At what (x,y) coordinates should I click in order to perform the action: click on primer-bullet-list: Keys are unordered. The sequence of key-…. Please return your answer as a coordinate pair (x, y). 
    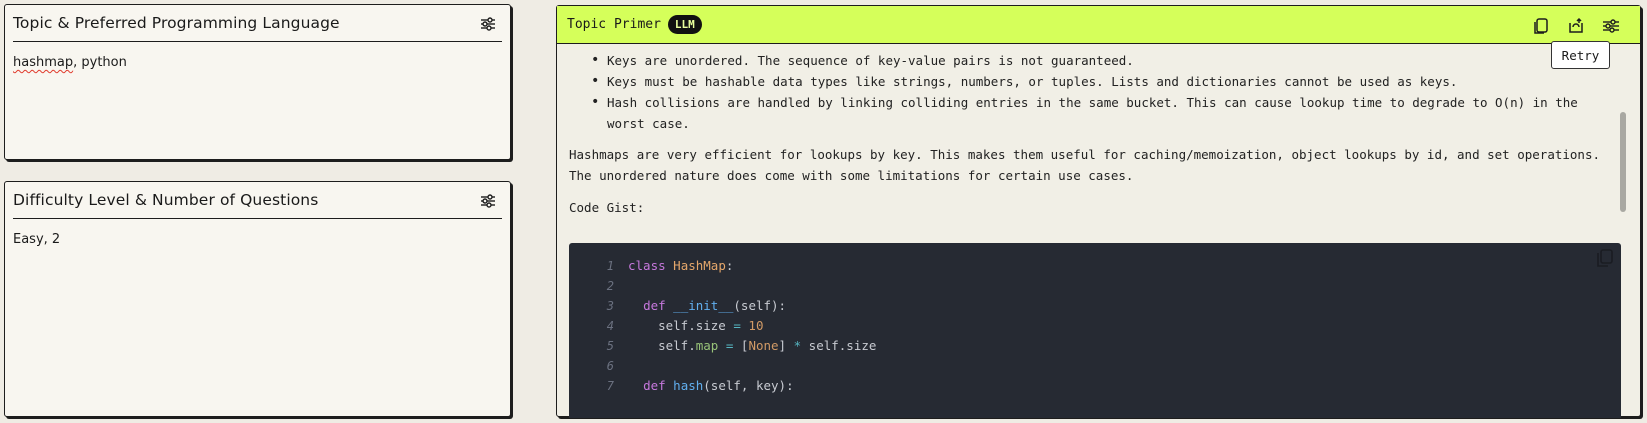
    Looking at the image, I should click on (1103, 92).